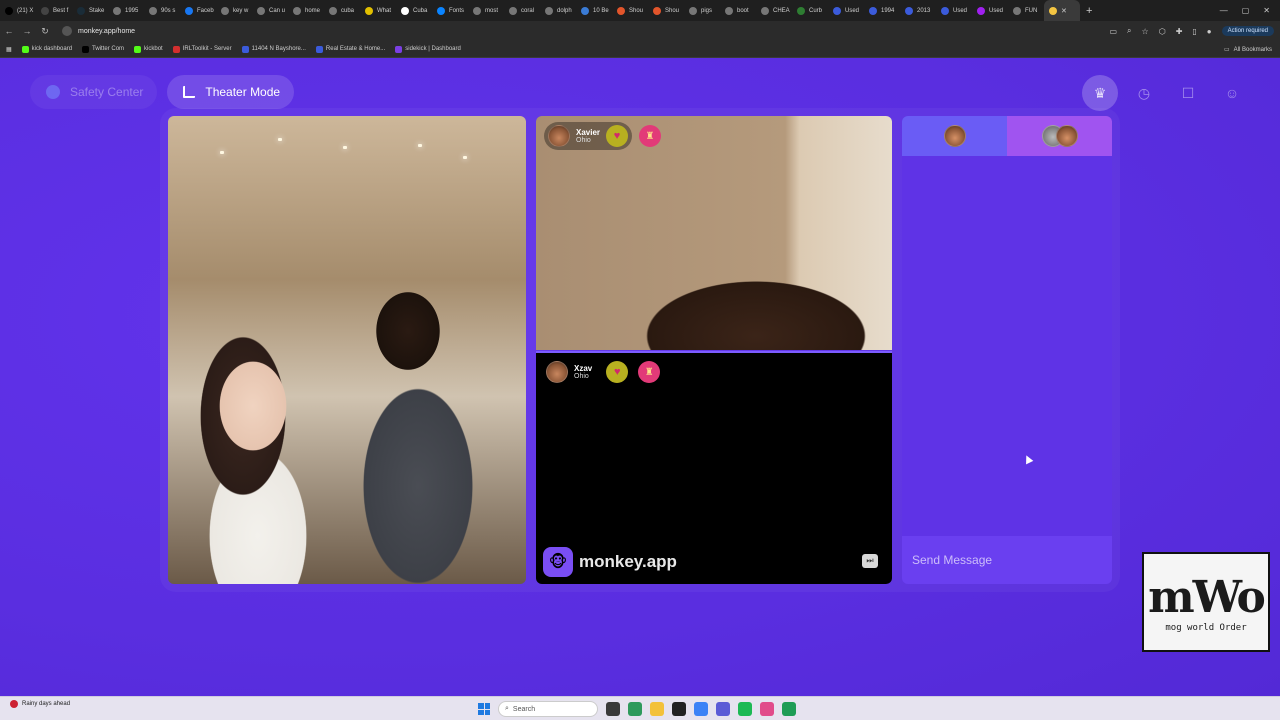  I want to click on extensions-puzzle-icon: ✚, so click(1179, 31).